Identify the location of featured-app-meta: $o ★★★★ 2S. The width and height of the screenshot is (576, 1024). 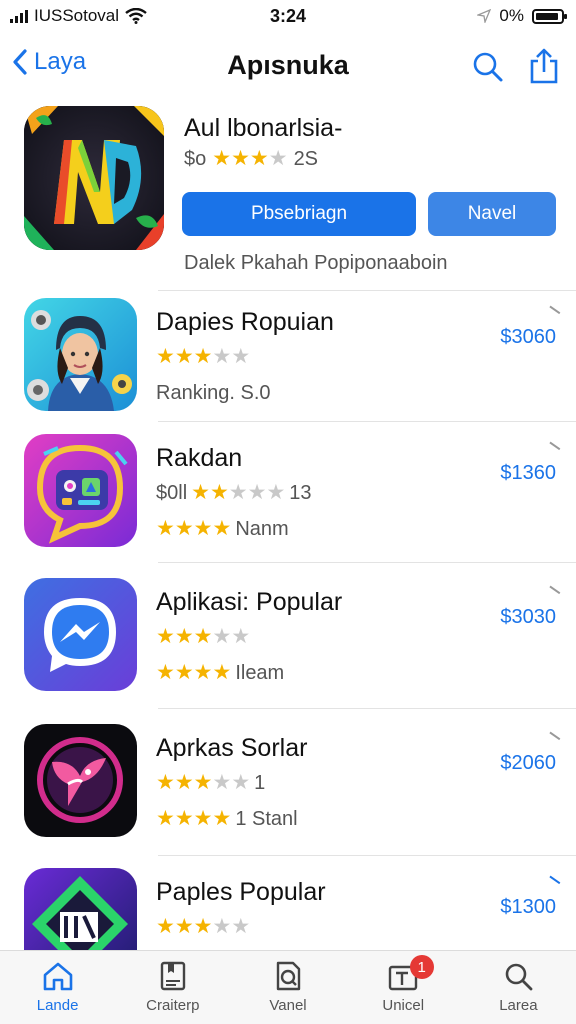
(251, 159).